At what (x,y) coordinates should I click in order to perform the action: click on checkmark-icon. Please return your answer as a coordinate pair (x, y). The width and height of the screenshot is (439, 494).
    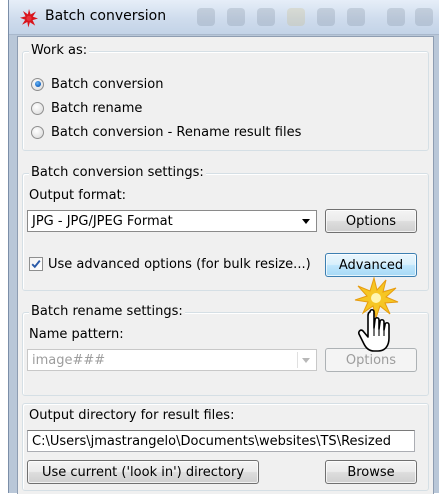
    Looking at the image, I should click on (36, 264).